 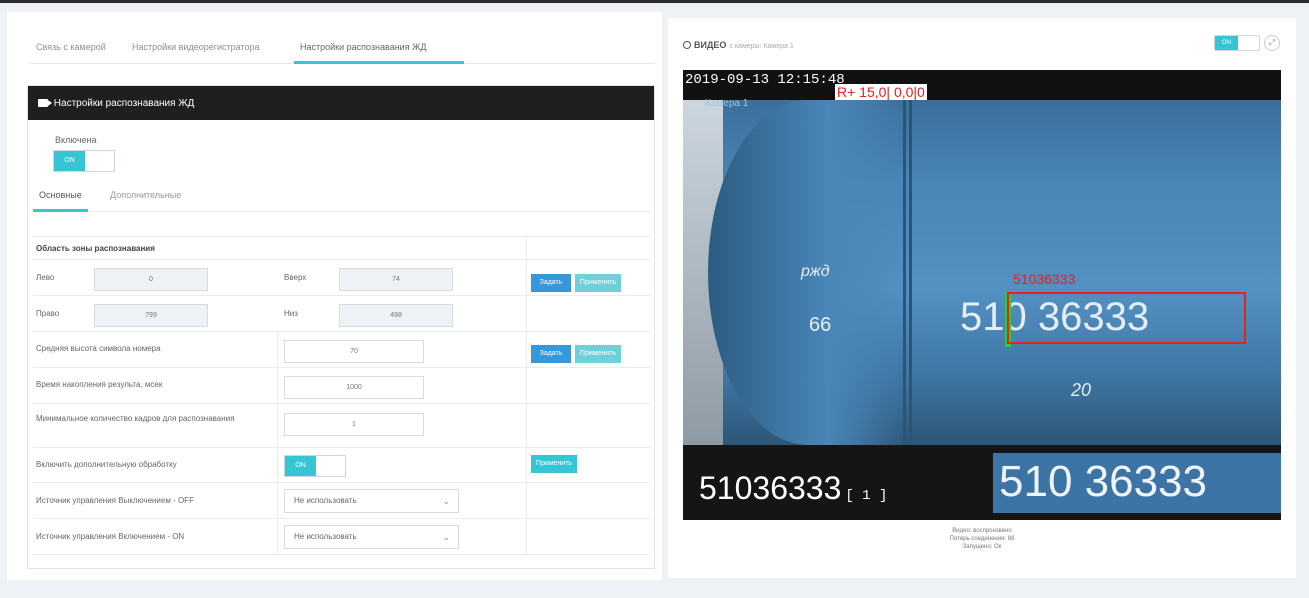 What do you see at coordinates (151, 279) in the screenshot?
I see `left-input: 0` at bounding box center [151, 279].